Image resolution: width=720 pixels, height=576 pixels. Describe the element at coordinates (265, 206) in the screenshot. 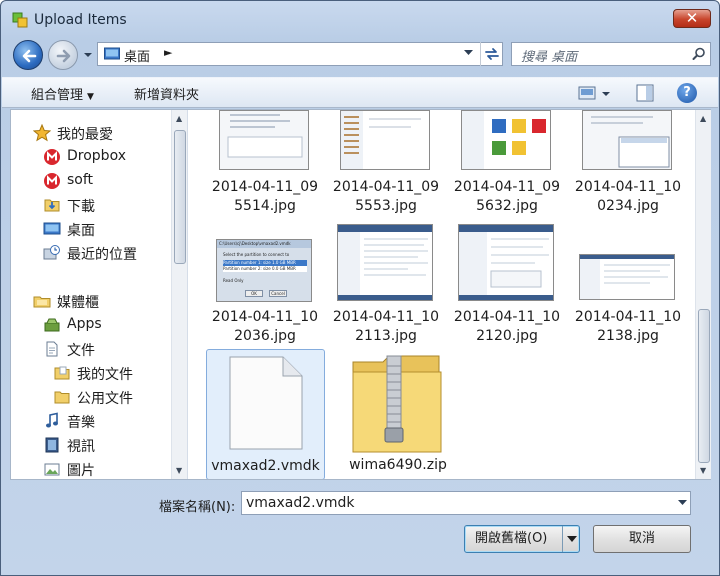

I see `file-name-line2: 5514.jpg` at that location.